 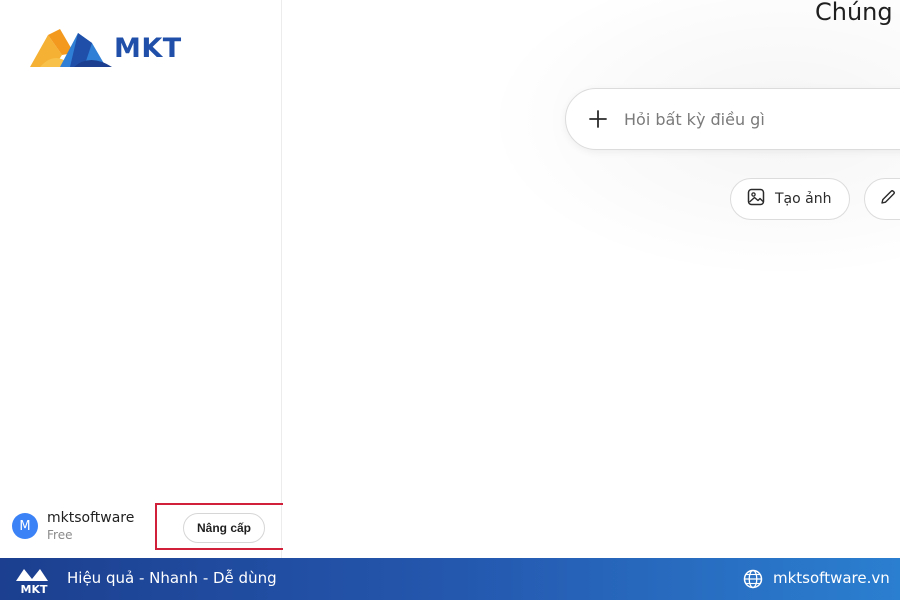 What do you see at coordinates (34, 580) in the screenshot?
I see `footer-mkt-logo-icon: MKT` at bounding box center [34, 580].